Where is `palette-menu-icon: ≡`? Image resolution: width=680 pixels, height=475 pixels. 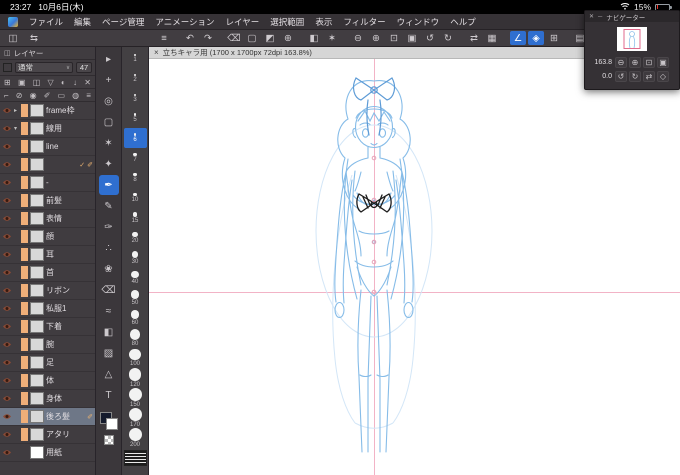
palette-menu-icon: ≡ is located at coordinates (88, 95).